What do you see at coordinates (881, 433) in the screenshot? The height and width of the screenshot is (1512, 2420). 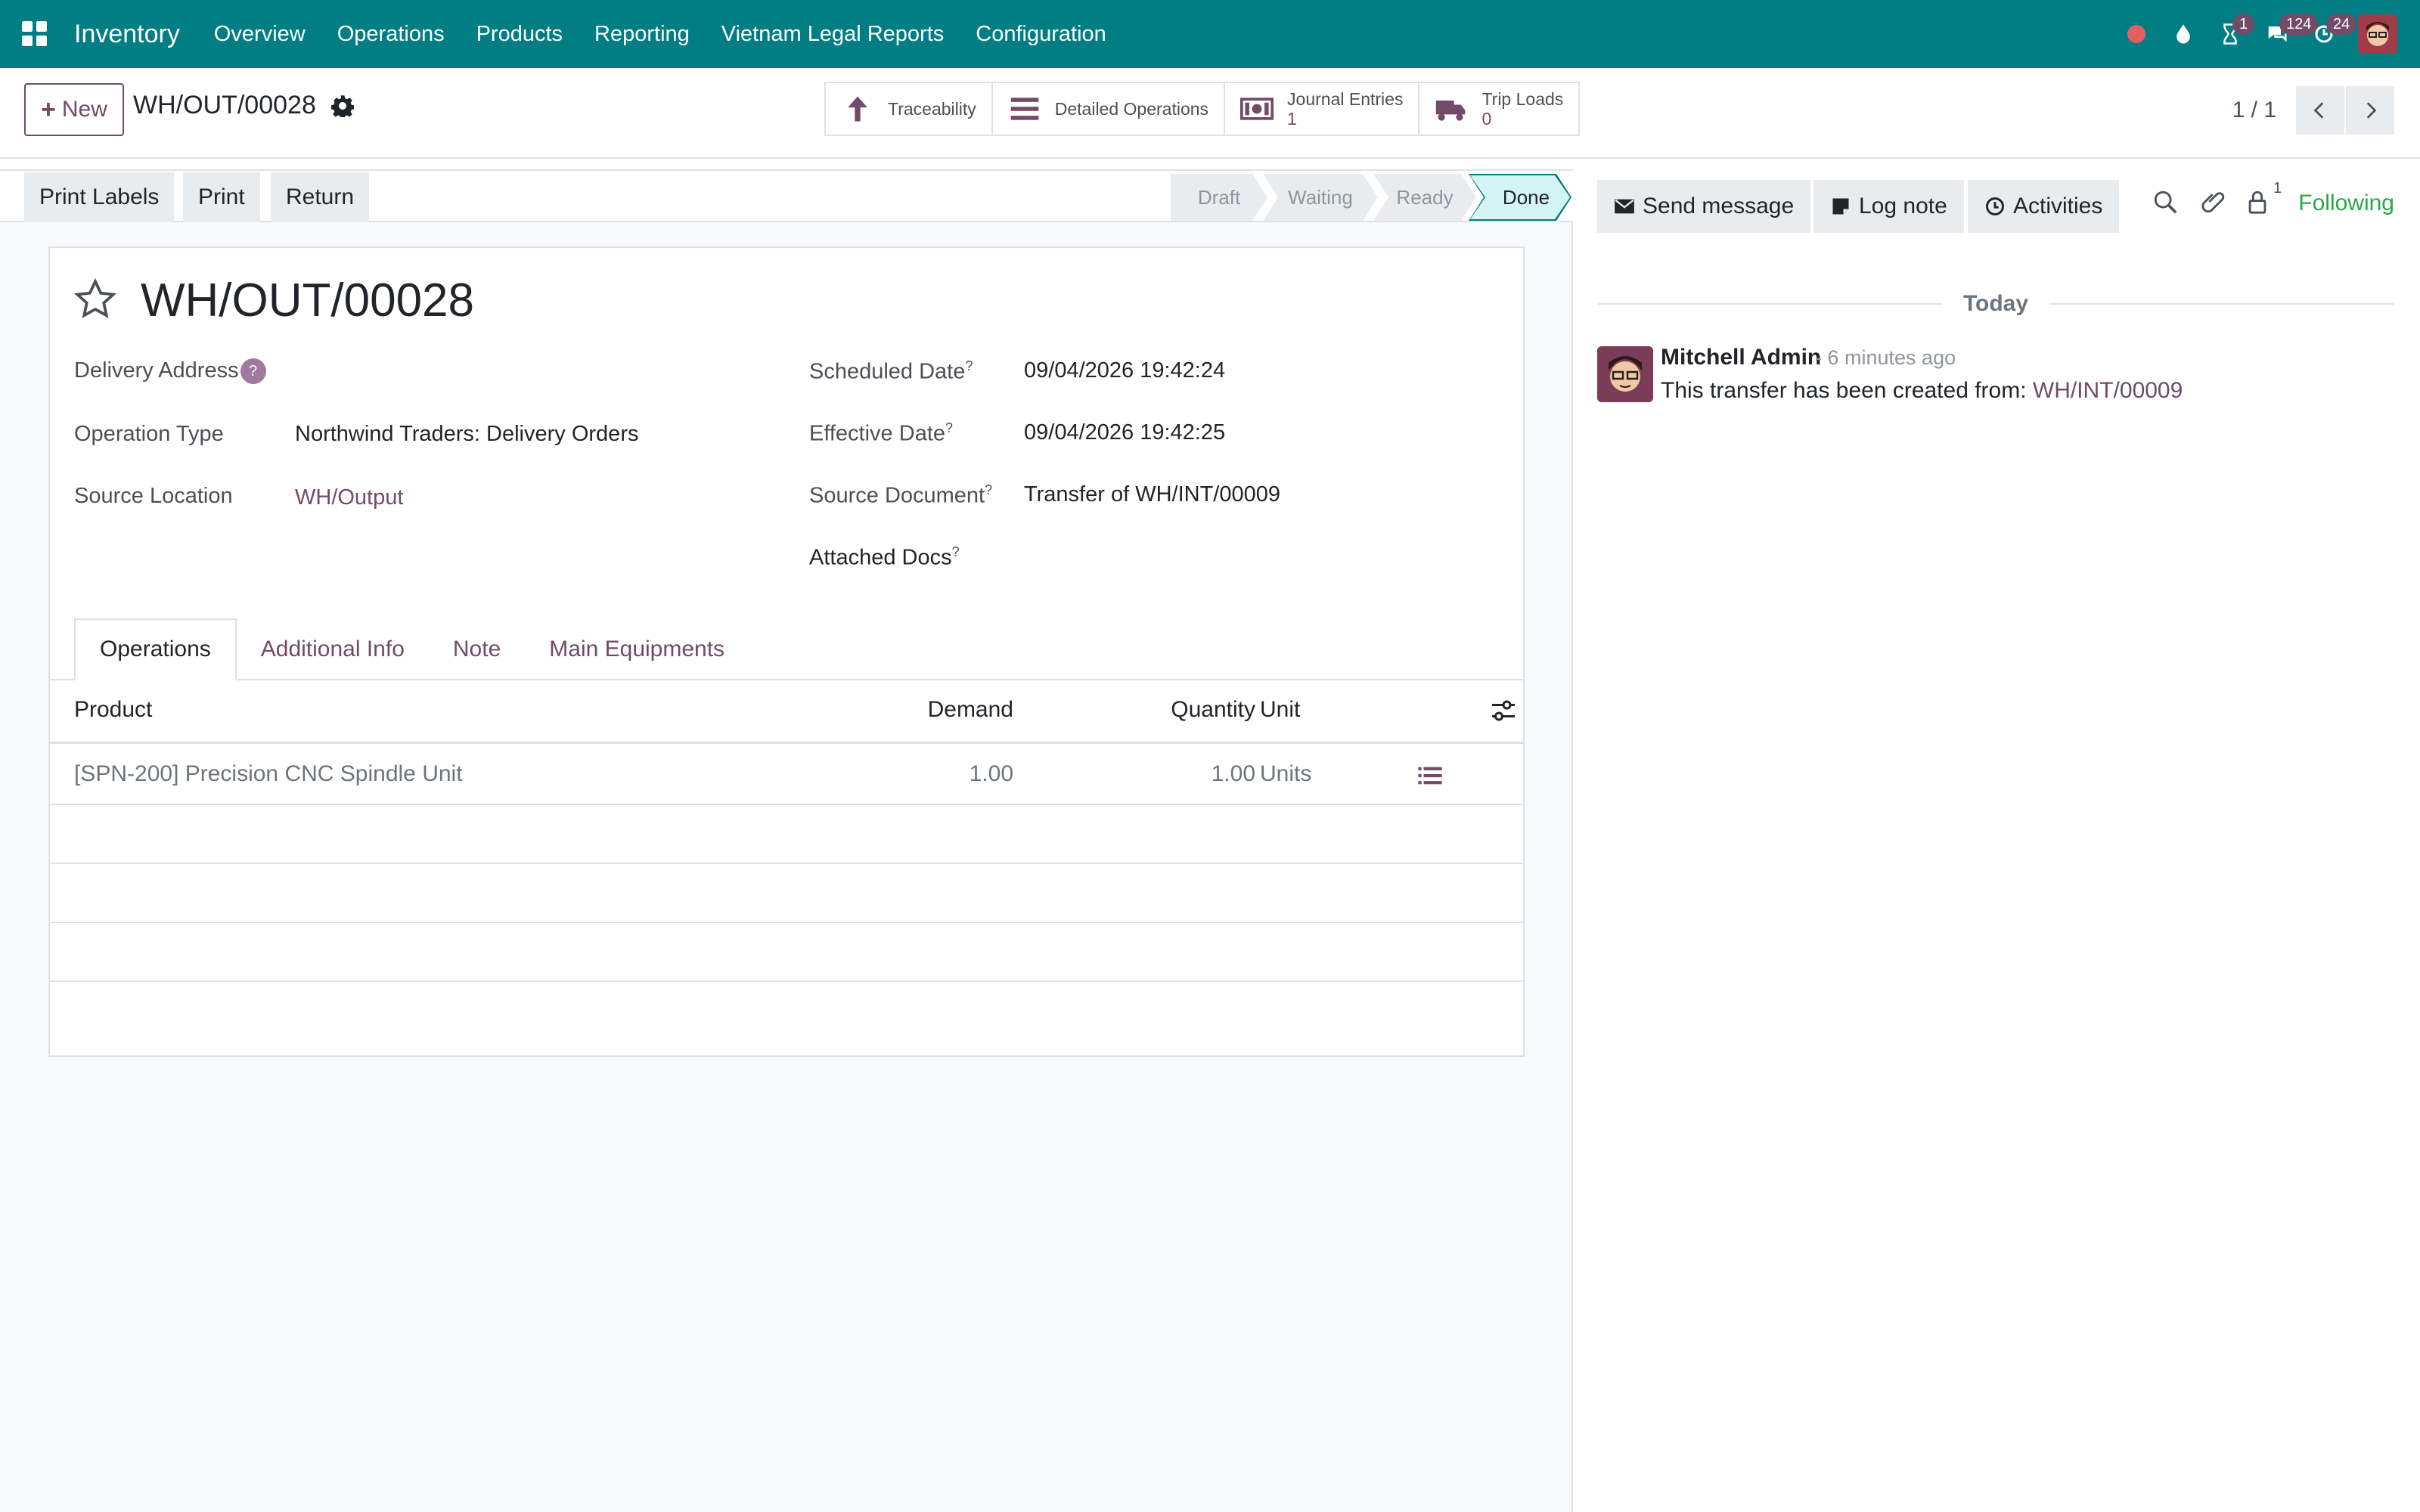 I see `effective-date-label: Effective Date?` at bounding box center [881, 433].